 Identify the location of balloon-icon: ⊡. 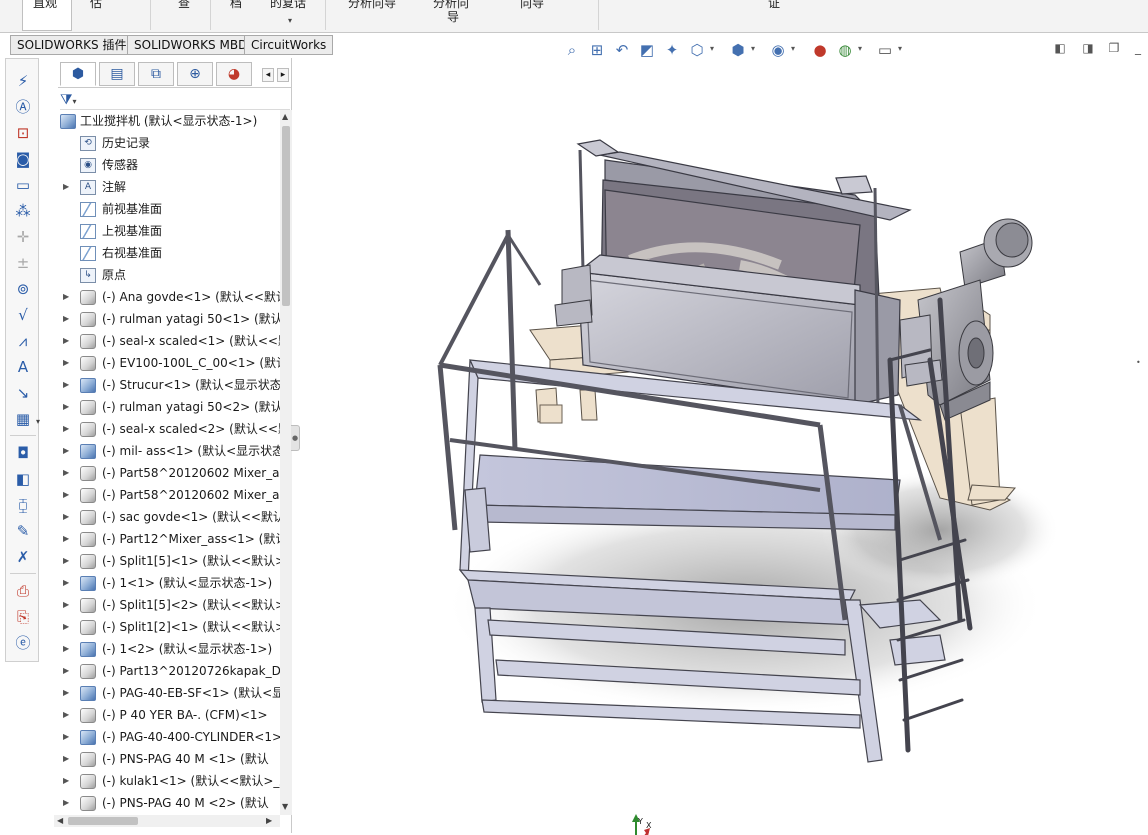
(23, 133).